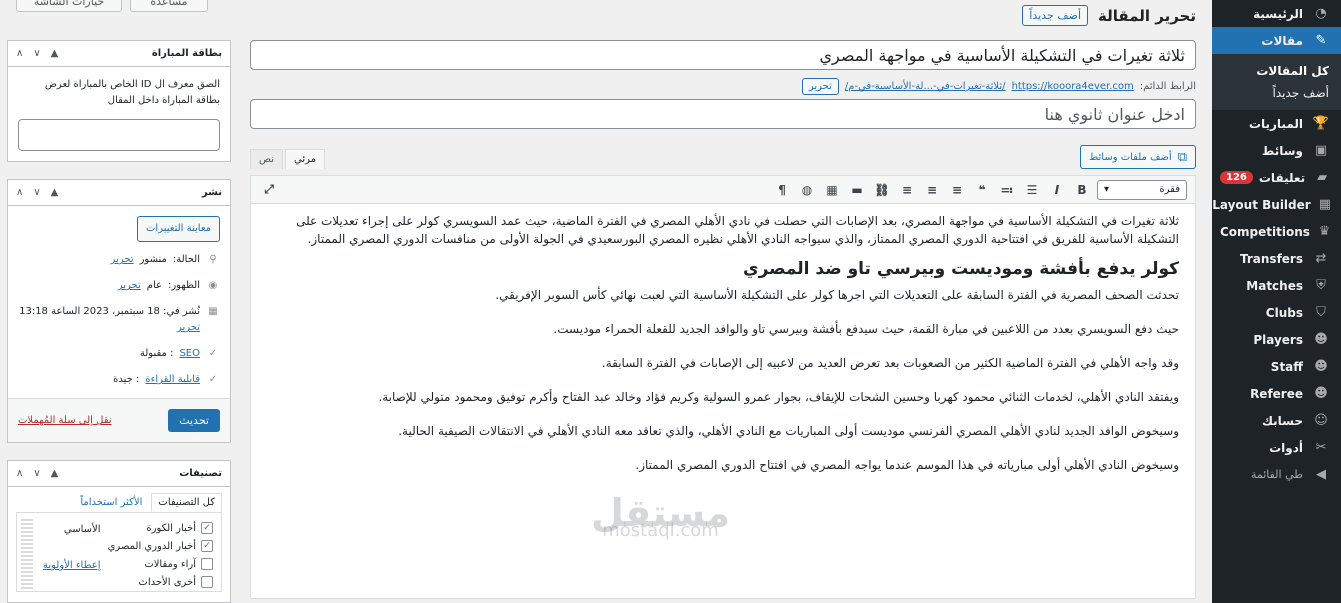 This screenshot has height=603, width=1341. What do you see at coordinates (69, 6) in the screenshot?
I see `screen-options-button: خيارات الشاشة` at bounding box center [69, 6].